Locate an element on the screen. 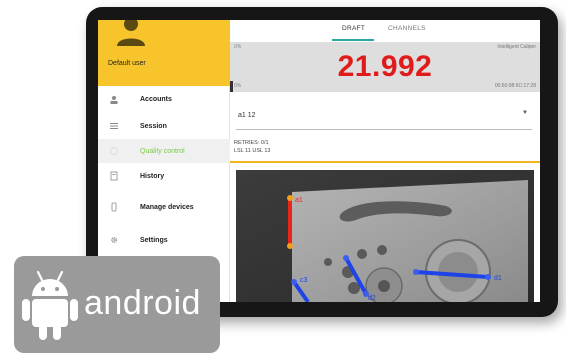  android-robot-icon is located at coordinates (50, 305).